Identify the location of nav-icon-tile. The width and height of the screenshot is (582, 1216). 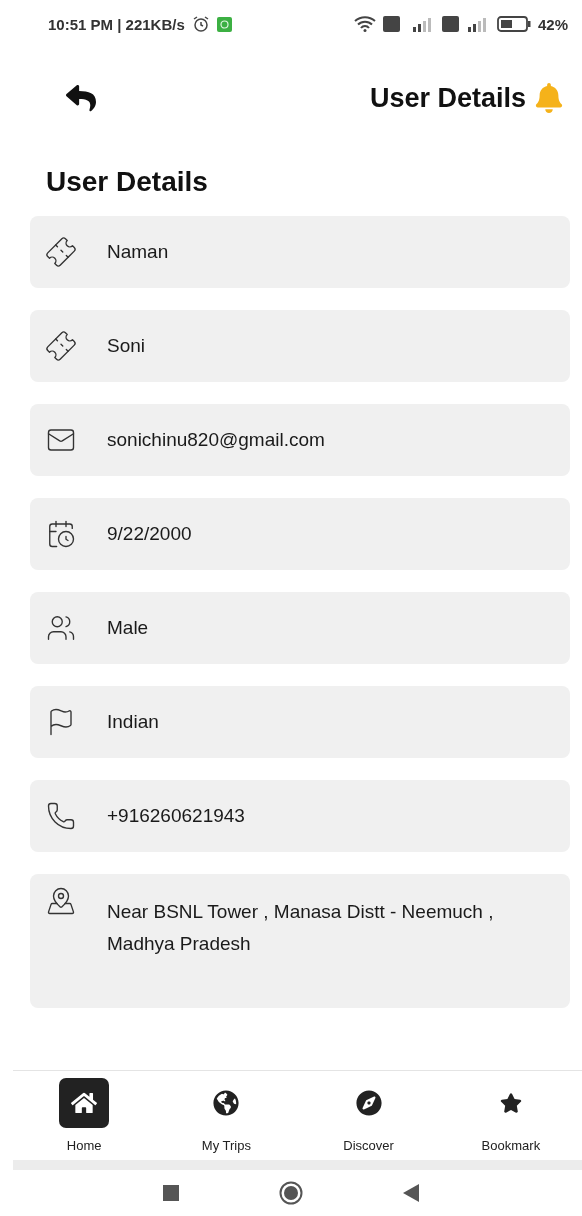
(84, 1103).